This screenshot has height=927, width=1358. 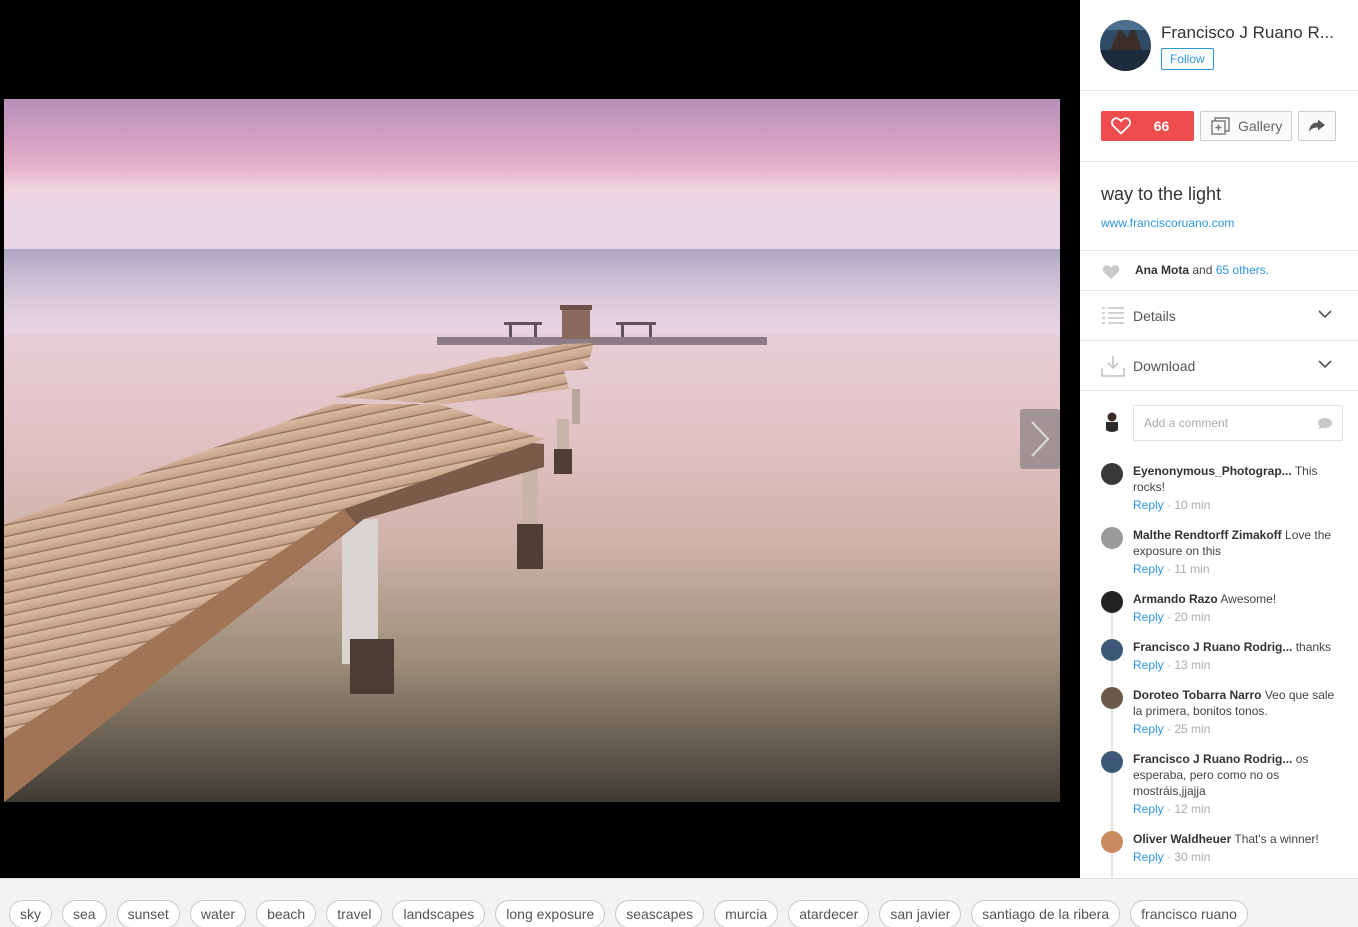 What do you see at coordinates (1125, 45) in the screenshot?
I see `author-avatar` at bounding box center [1125, 45].